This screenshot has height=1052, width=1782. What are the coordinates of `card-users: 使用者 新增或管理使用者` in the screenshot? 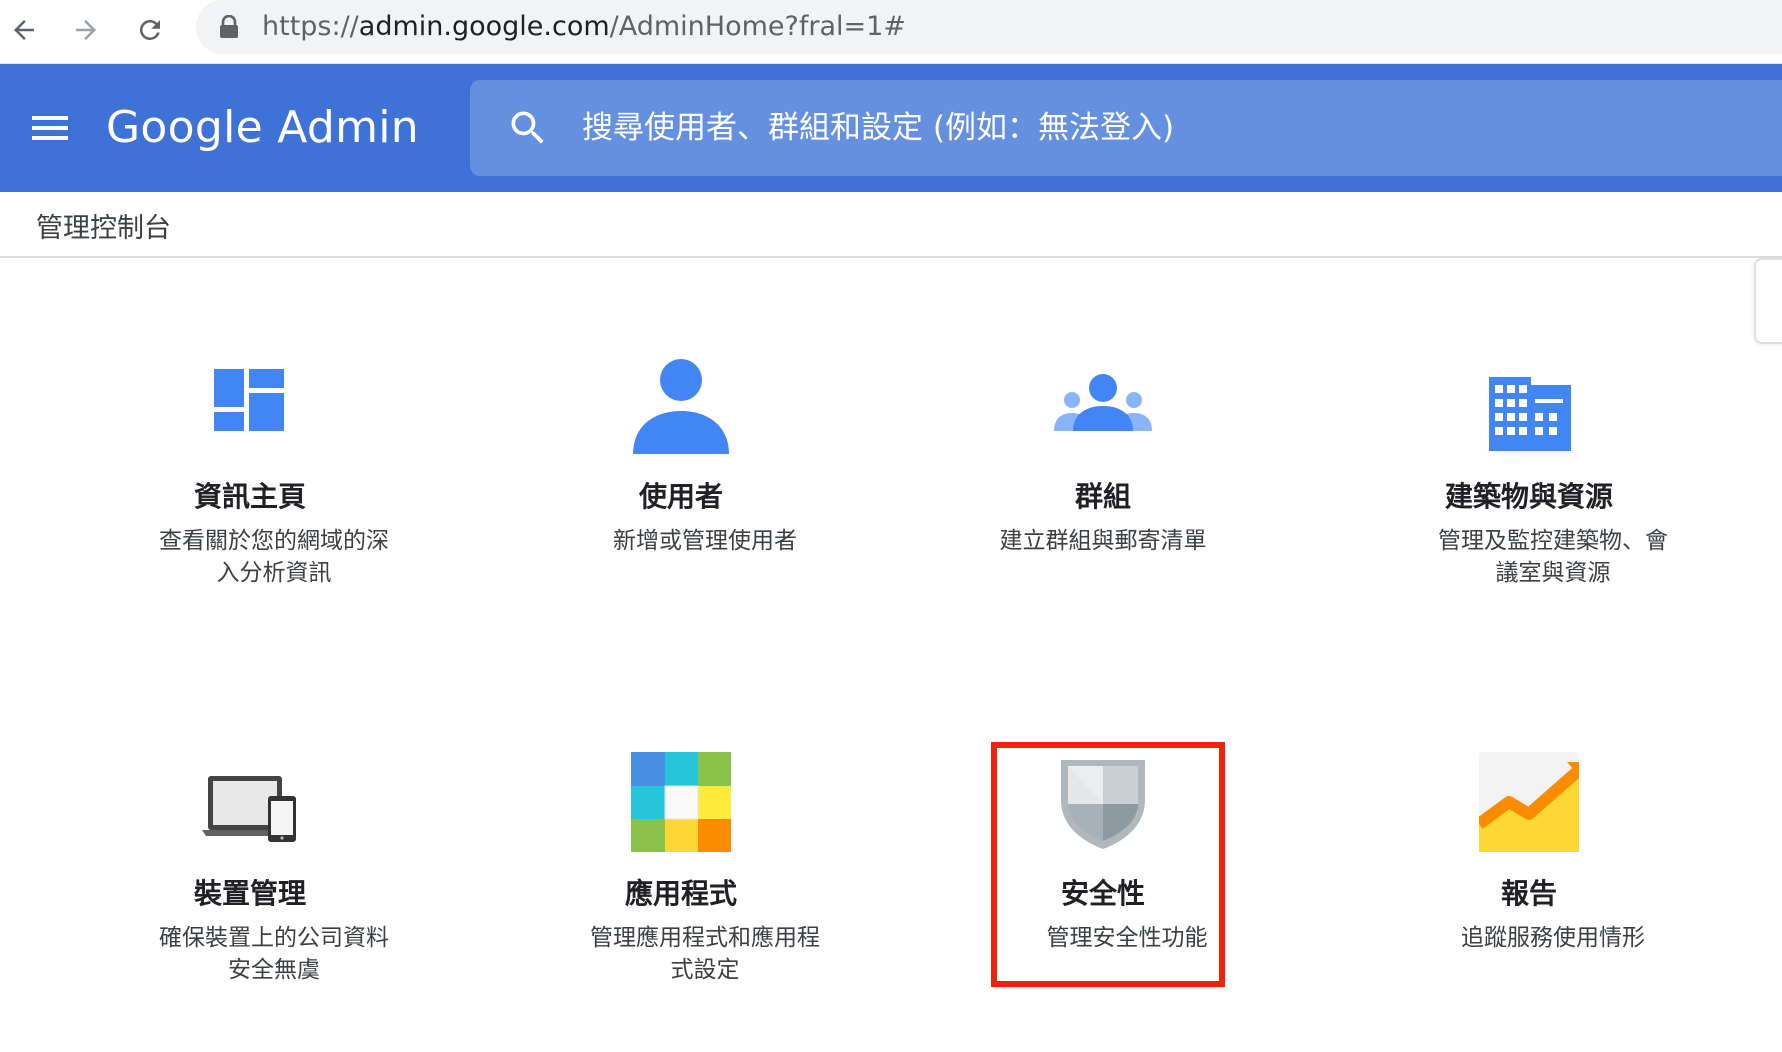 It's located at (681, 505).